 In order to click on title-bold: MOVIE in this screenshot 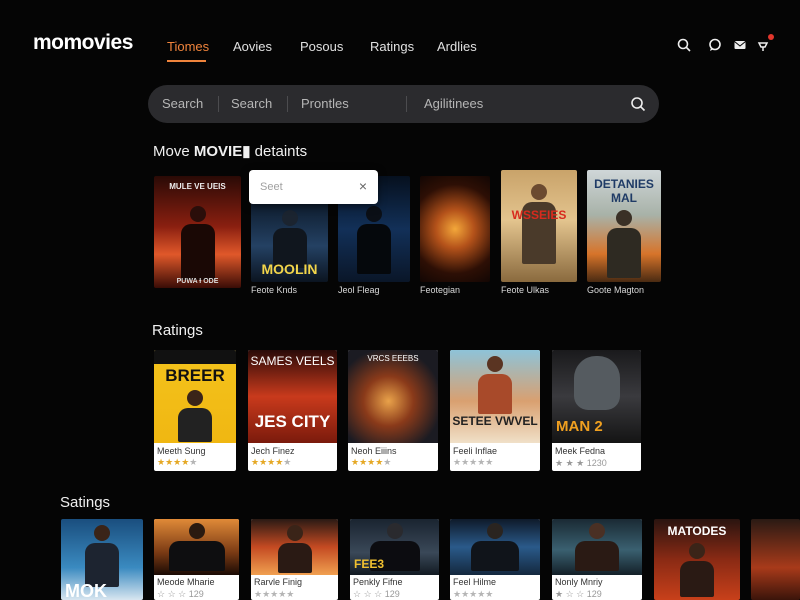, I will do `click(218, 151)`.